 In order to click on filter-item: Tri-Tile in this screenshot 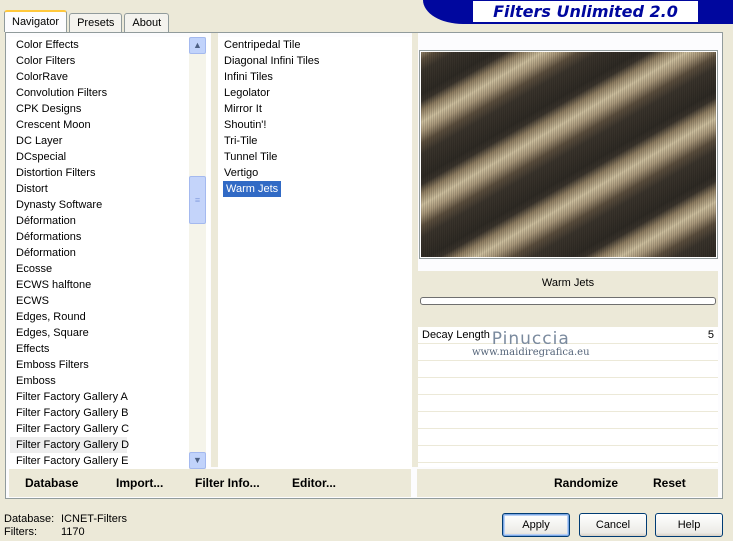, I will do `click(315, 141)`.